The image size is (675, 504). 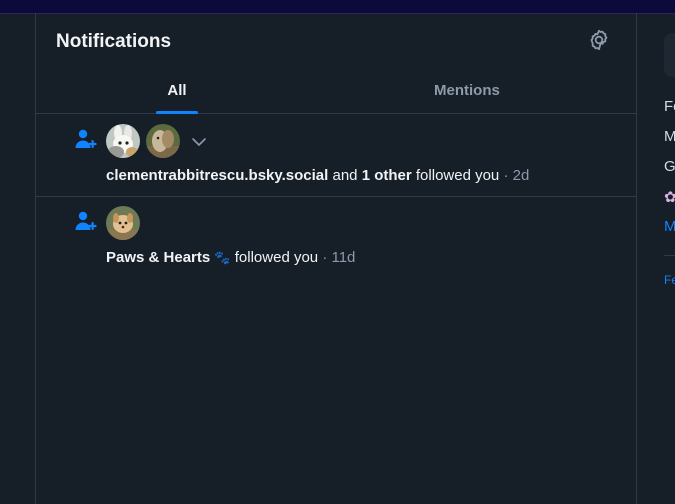 I want to click on settings-gear-icon, so click(x=599, y=40).